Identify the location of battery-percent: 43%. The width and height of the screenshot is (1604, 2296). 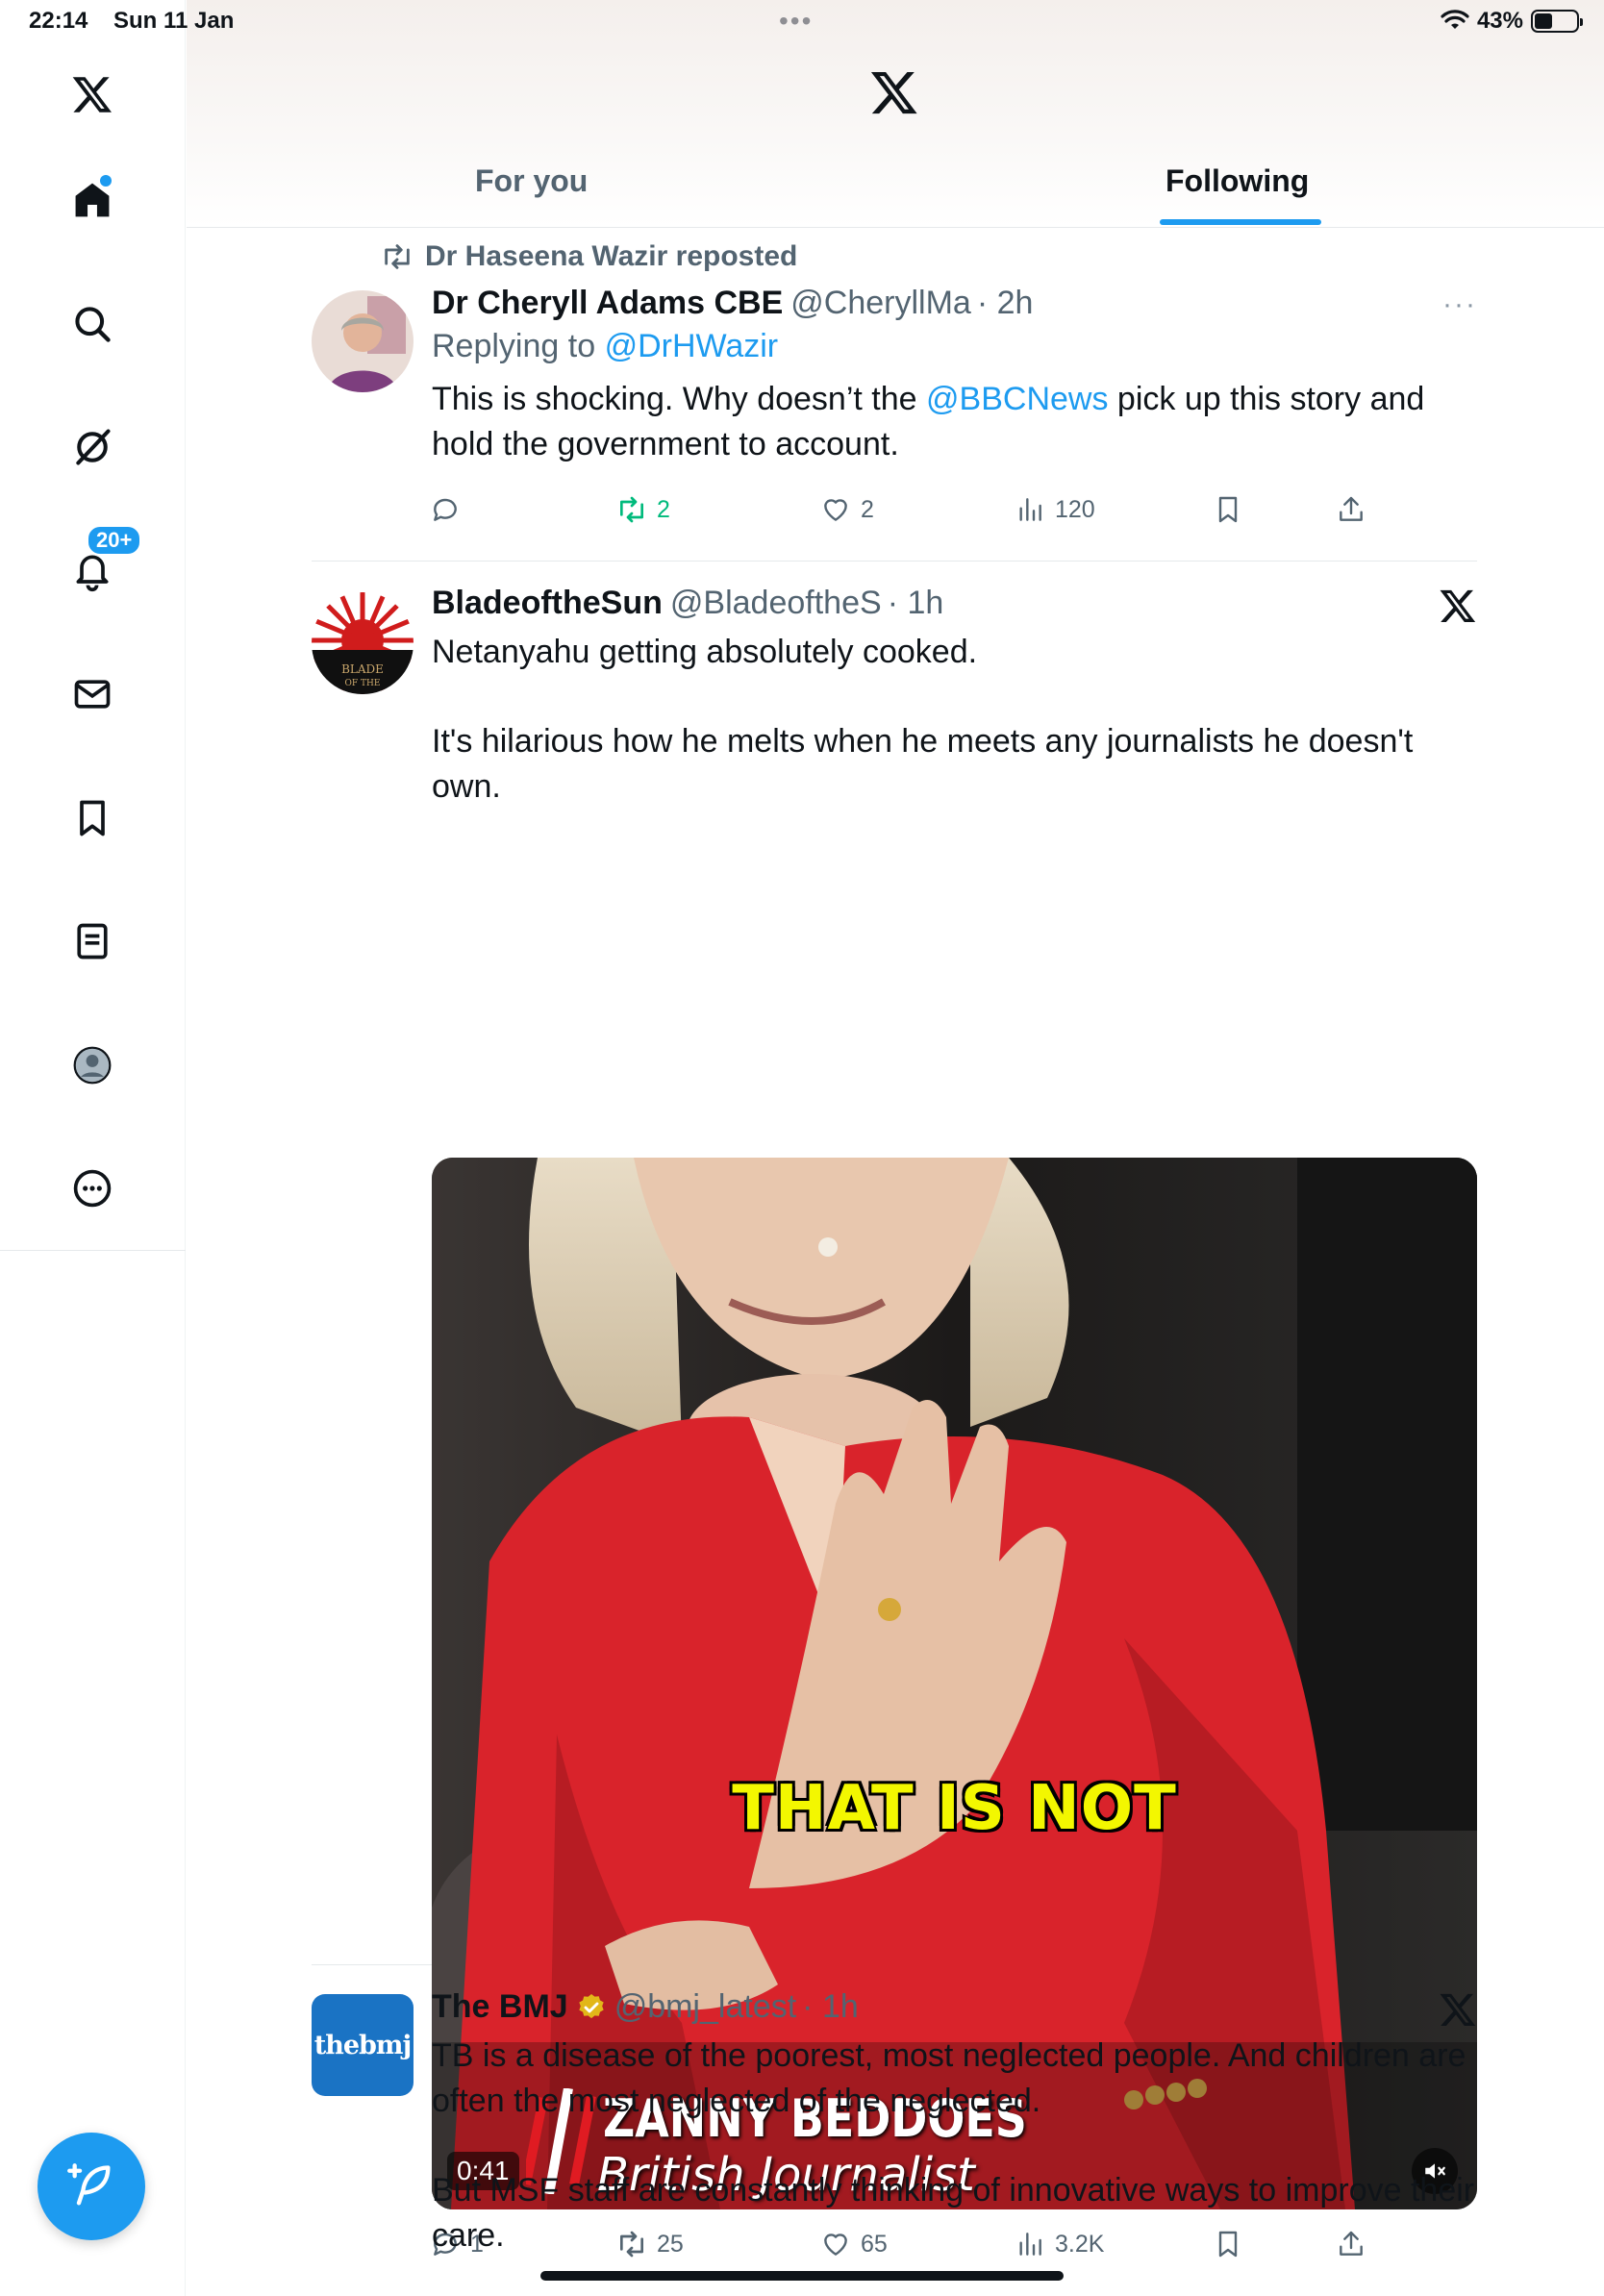
(1499, 21).